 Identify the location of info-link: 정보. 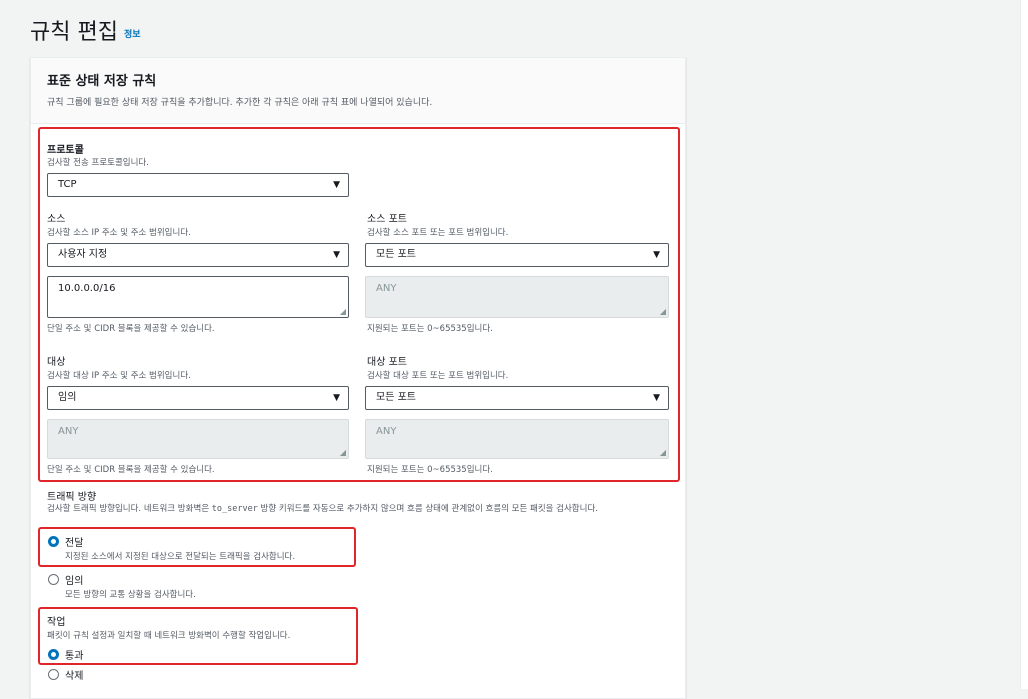
(132, 35).